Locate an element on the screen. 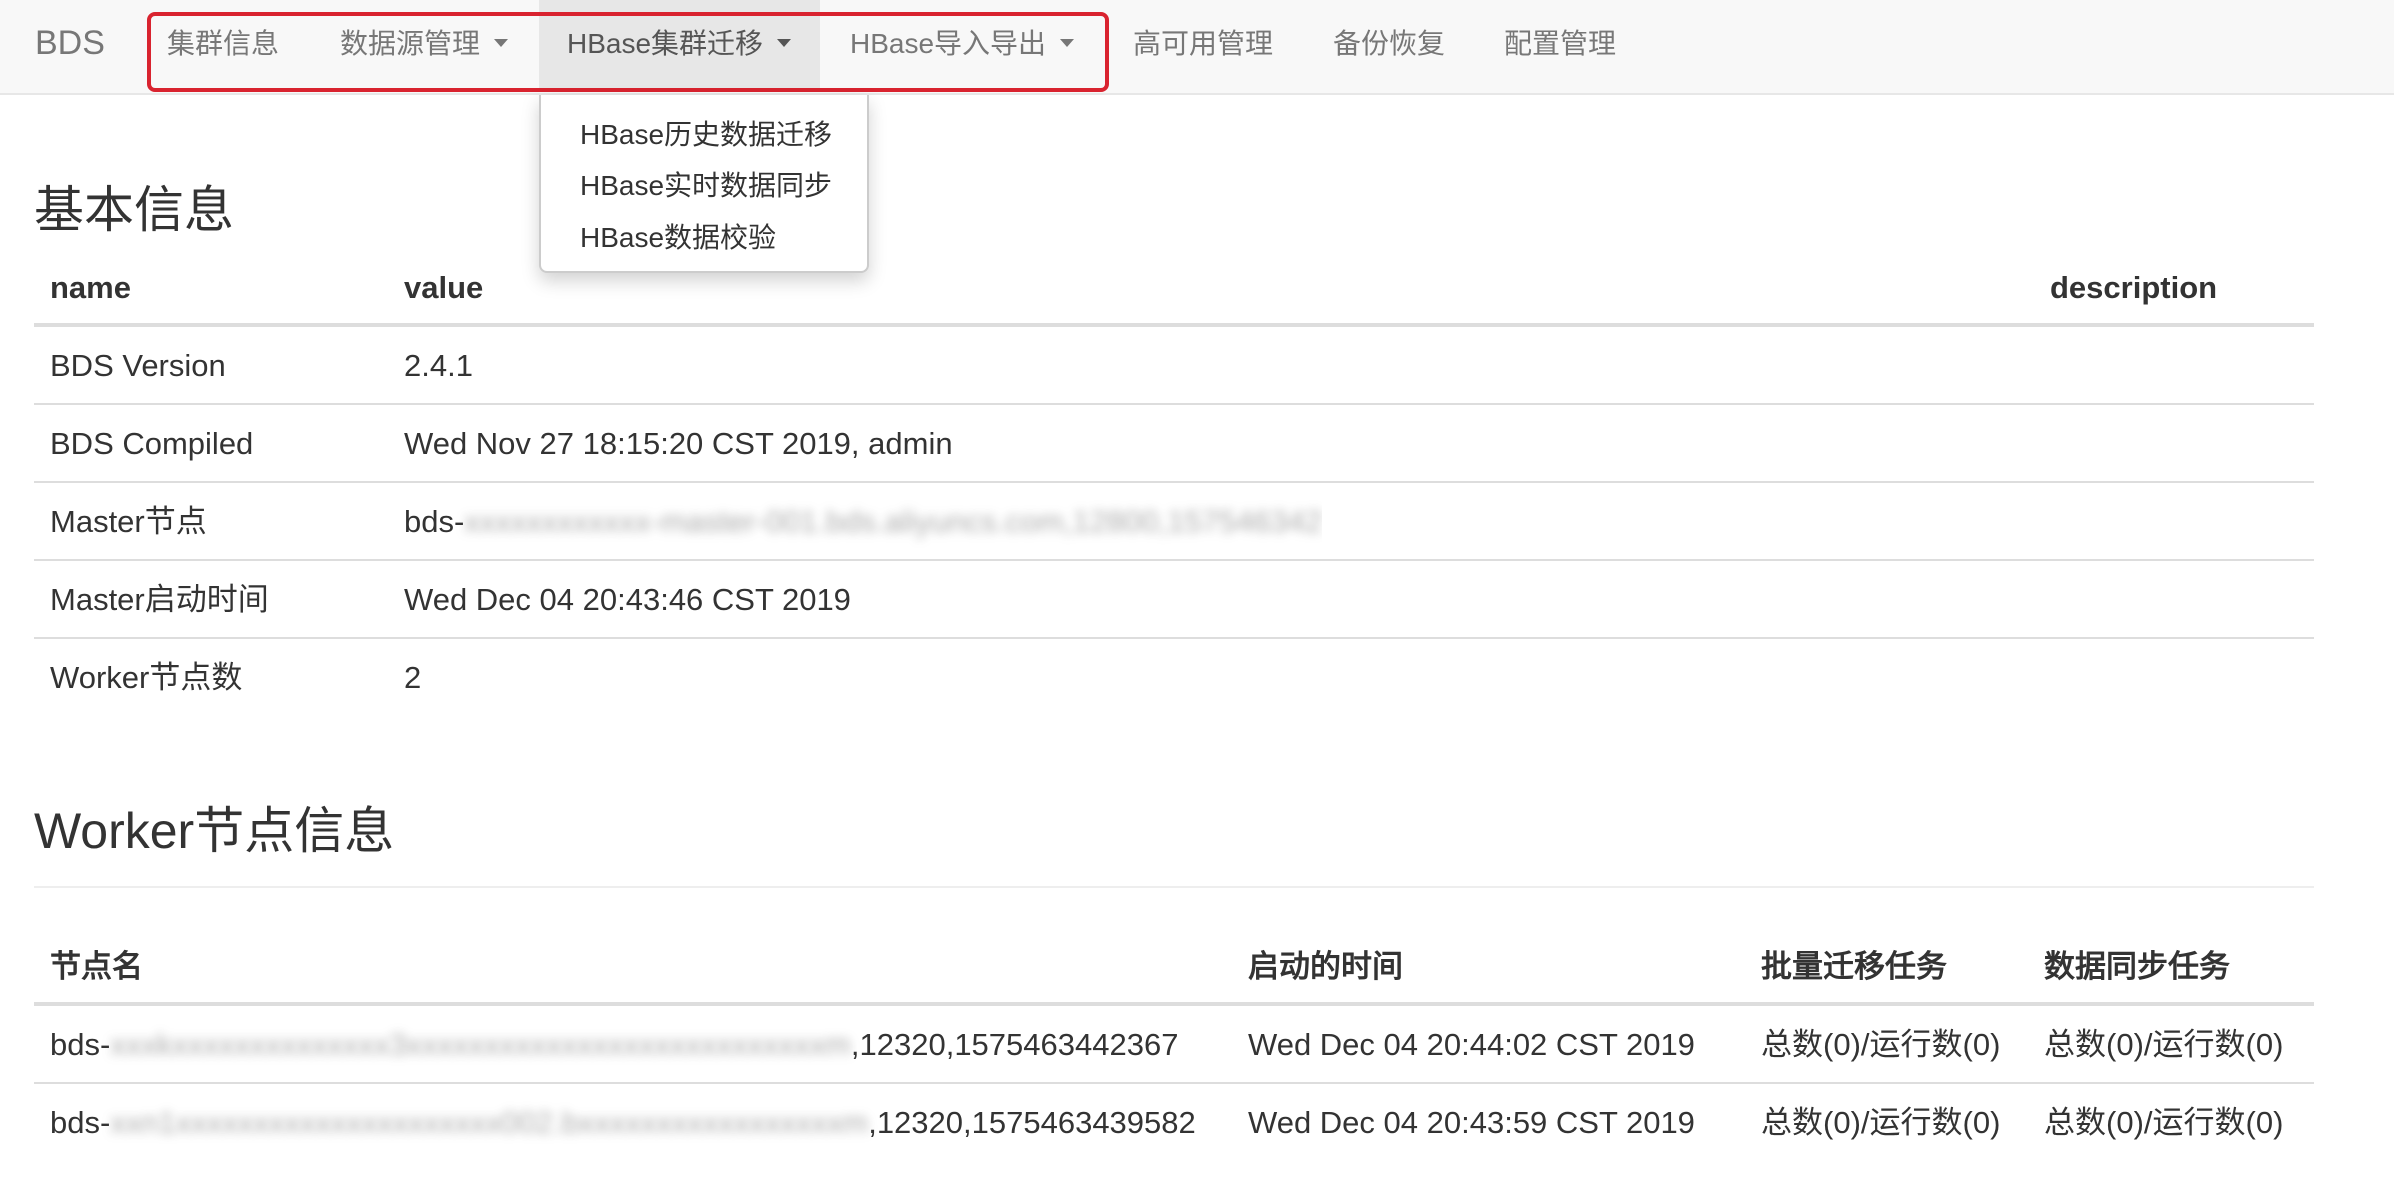 This screenshot has width=2394, height=1180. menu-item-realtime-sync: HBase实时数据同步 is located at coordinates (706, 184).